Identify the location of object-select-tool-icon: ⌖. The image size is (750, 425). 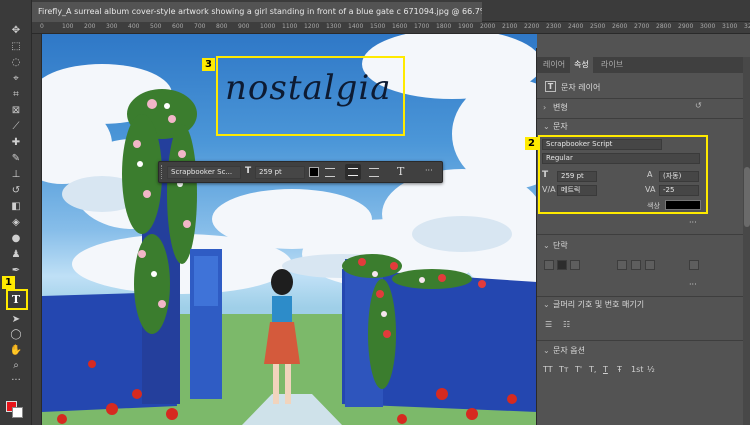
(16, 79).